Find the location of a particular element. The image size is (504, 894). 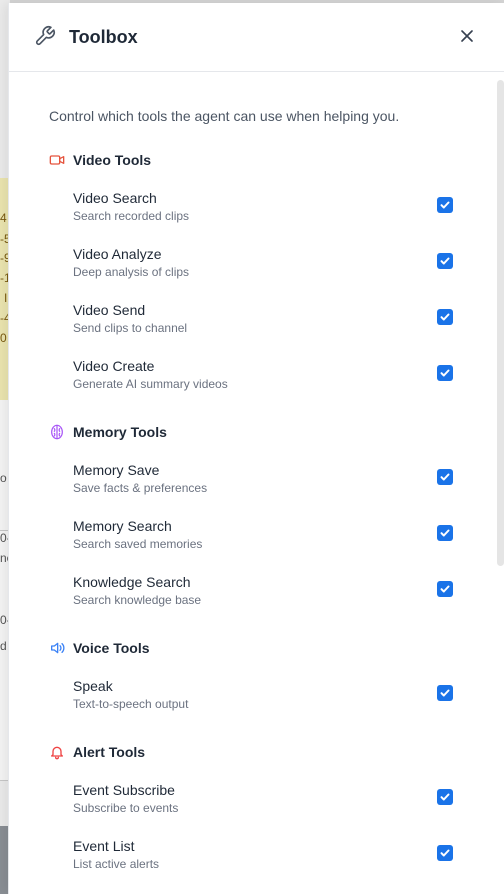

knowledge-search-checkbox is located at coordinates (445, 589).